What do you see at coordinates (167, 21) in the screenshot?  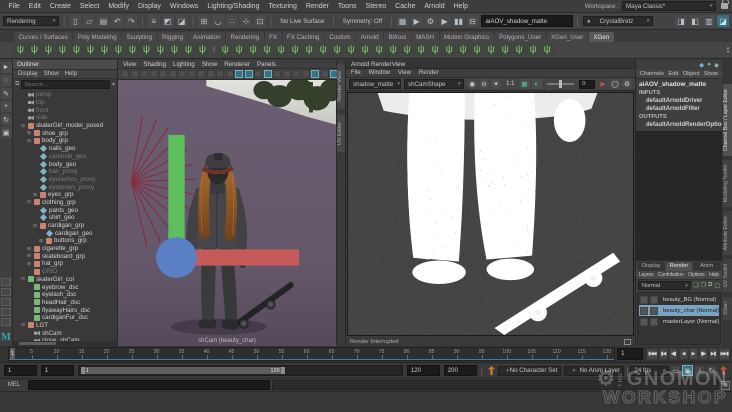 I see `select-object-icon: ◩` at bounding box center [167, 21].